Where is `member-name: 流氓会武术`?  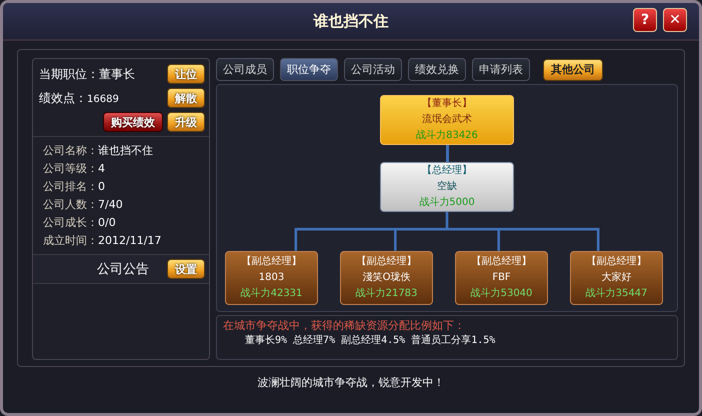 member-name: 流氓会武术 is located at coordinates (447, 119).